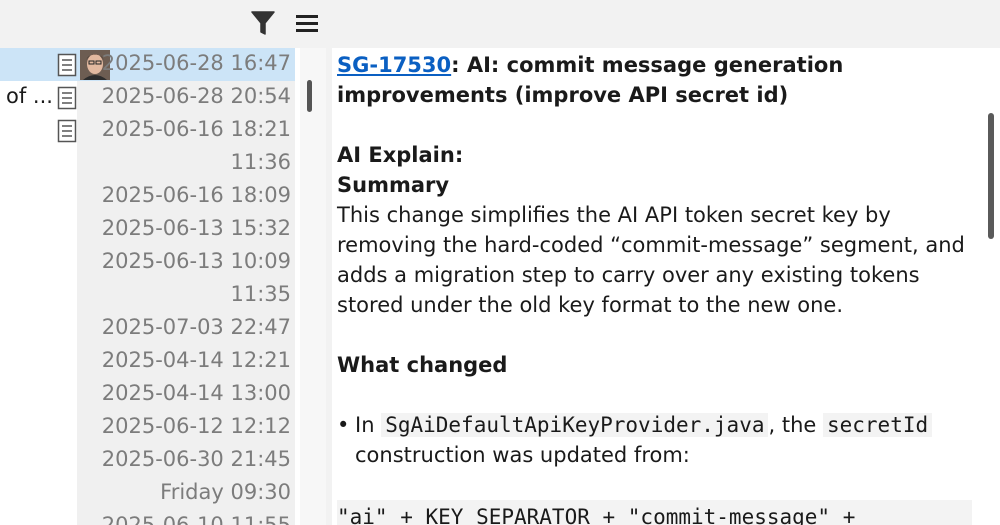 The height and width of the screenshot is (525, 1000). Describe the element at coordinates (991, 176) in the screenshot. I see `detail-scrollbar-thumb` at that location.